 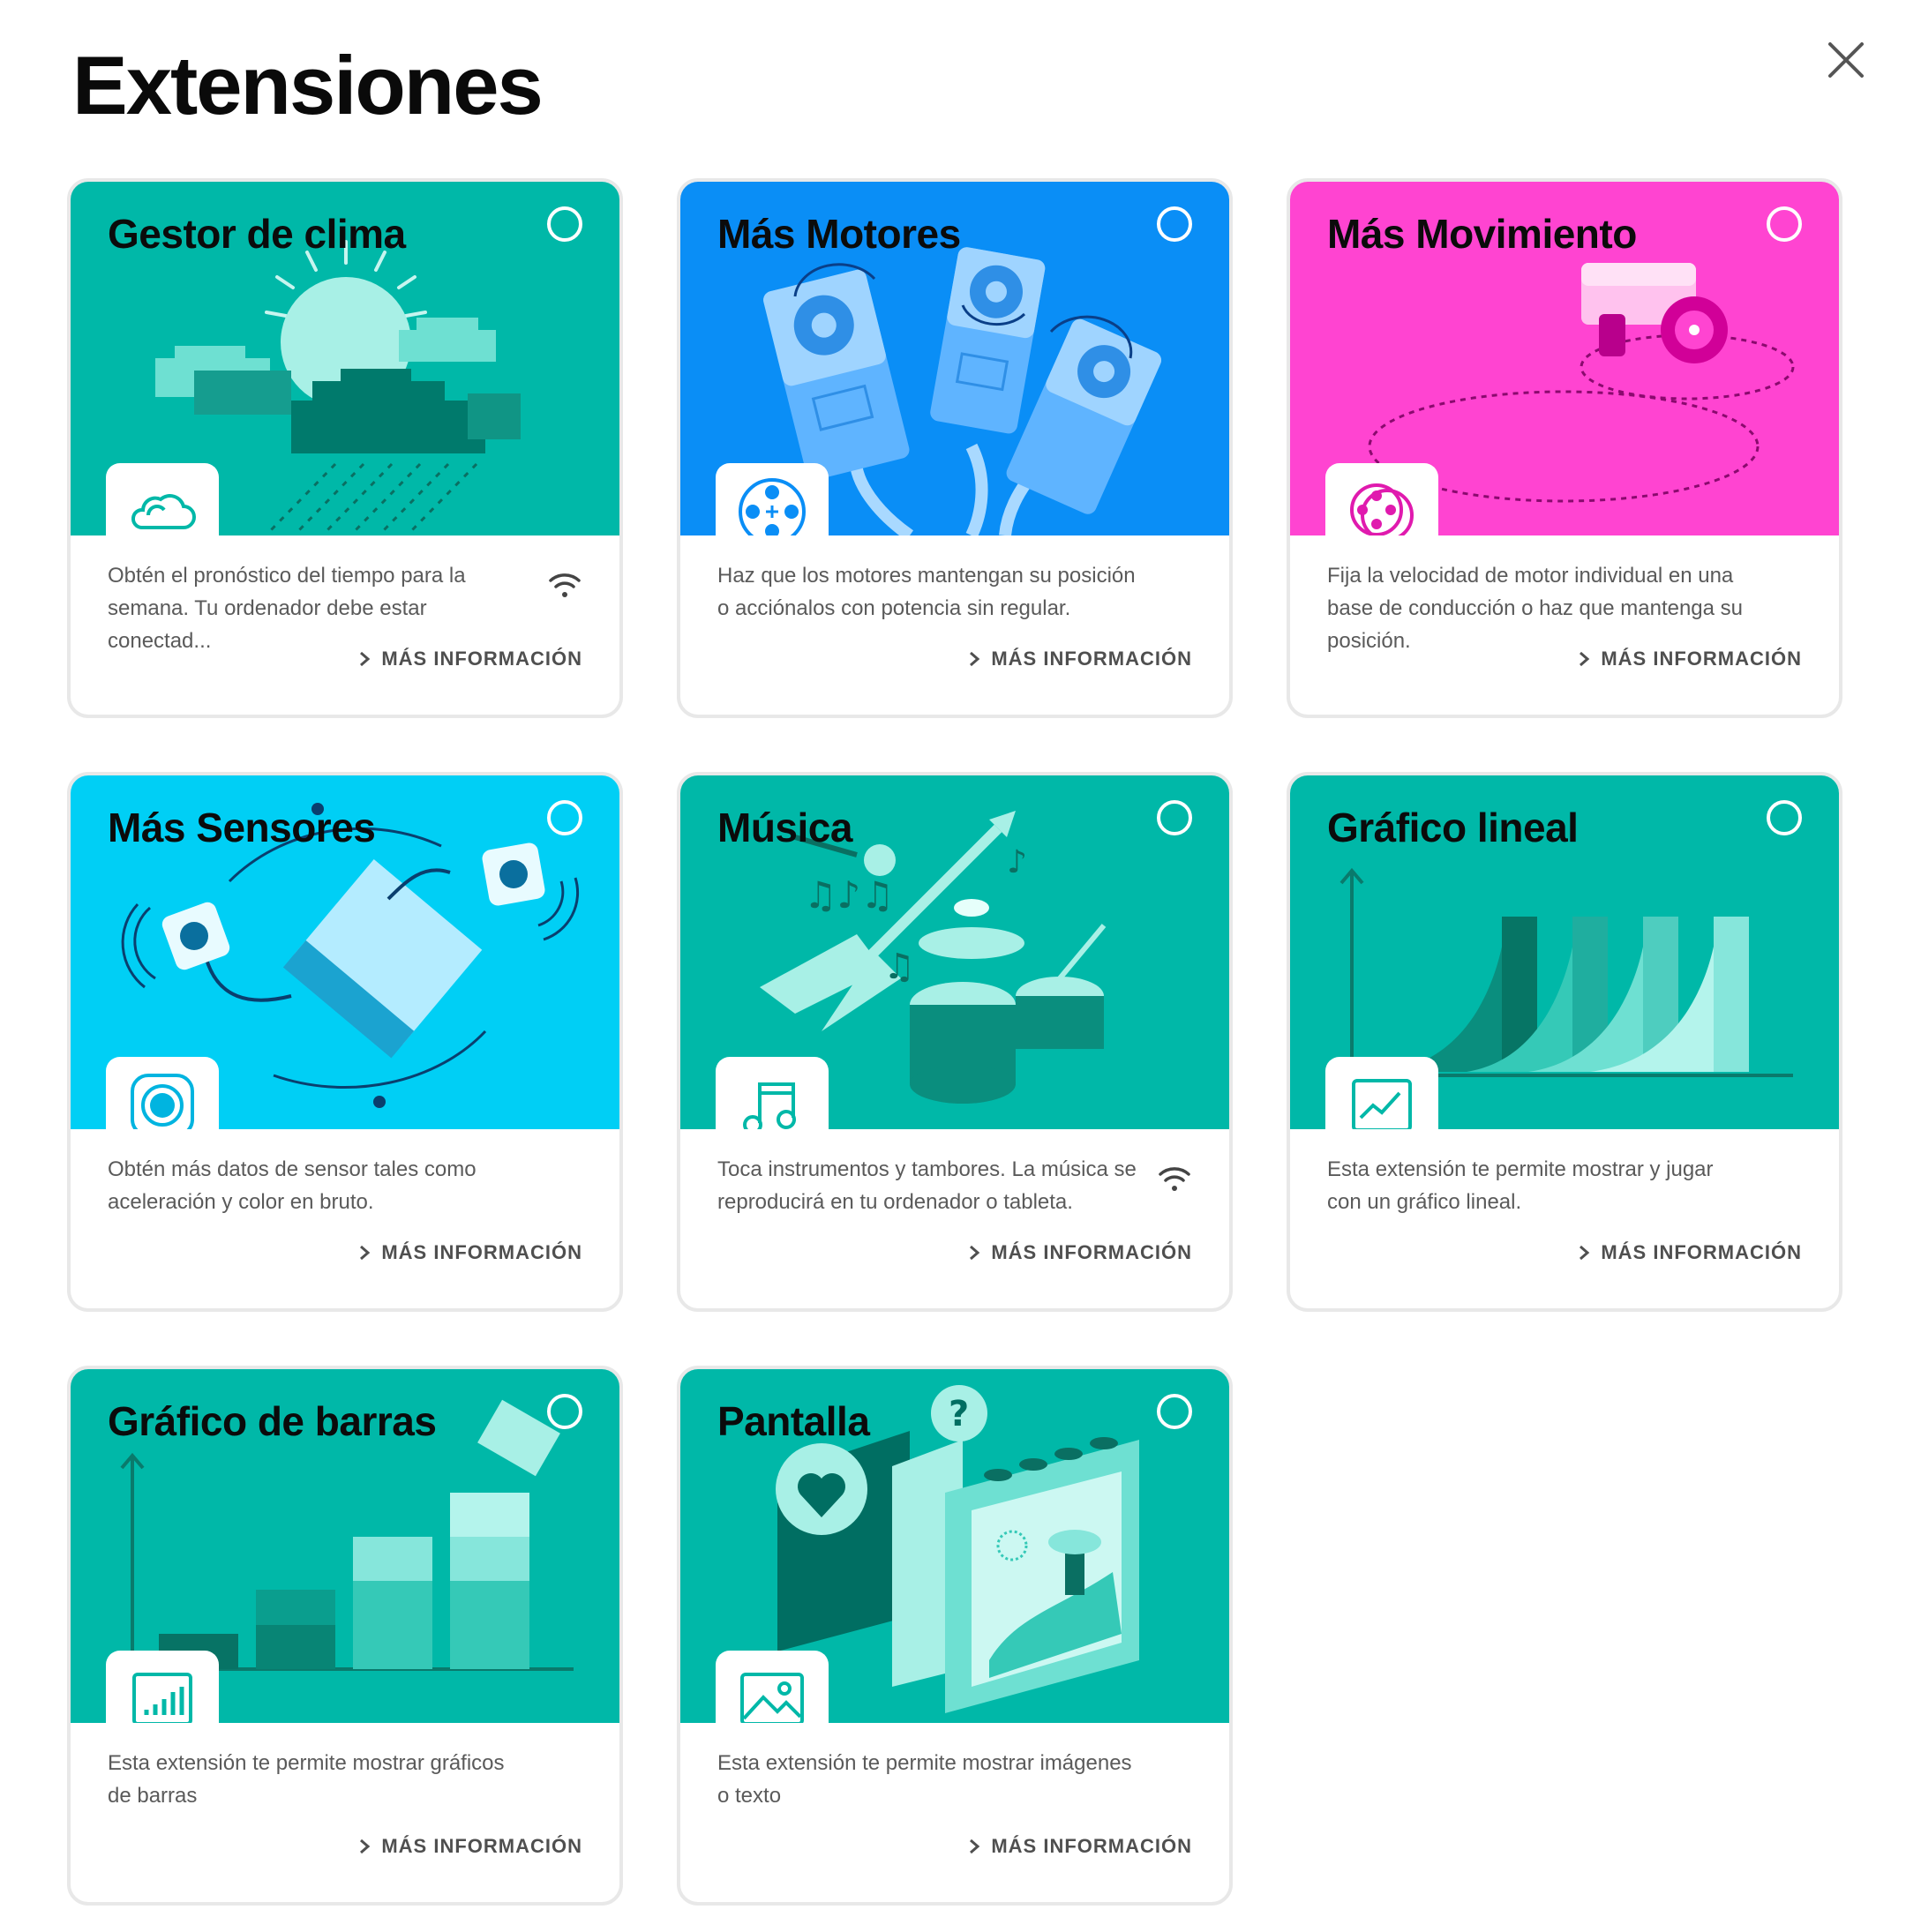 I want to click on card-title: Gráfico lineal, so click(x=1453, y=828).